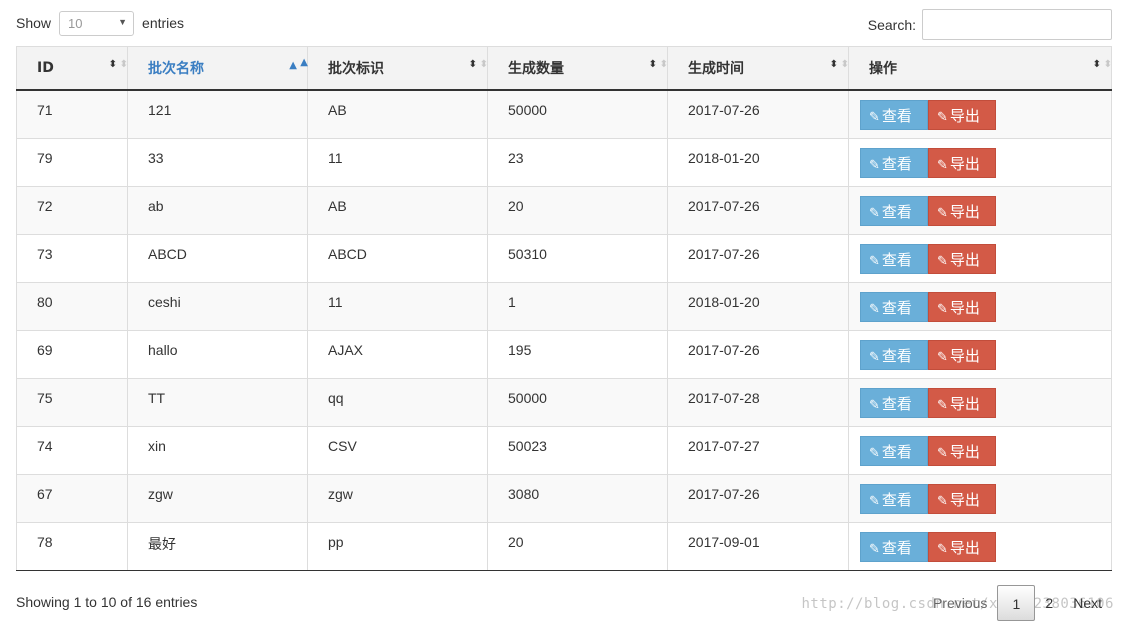  What do you see at coordinates (217, 258) in the screenshot?
I see `cell-name: ABCD` at bounding box center [217, 258].